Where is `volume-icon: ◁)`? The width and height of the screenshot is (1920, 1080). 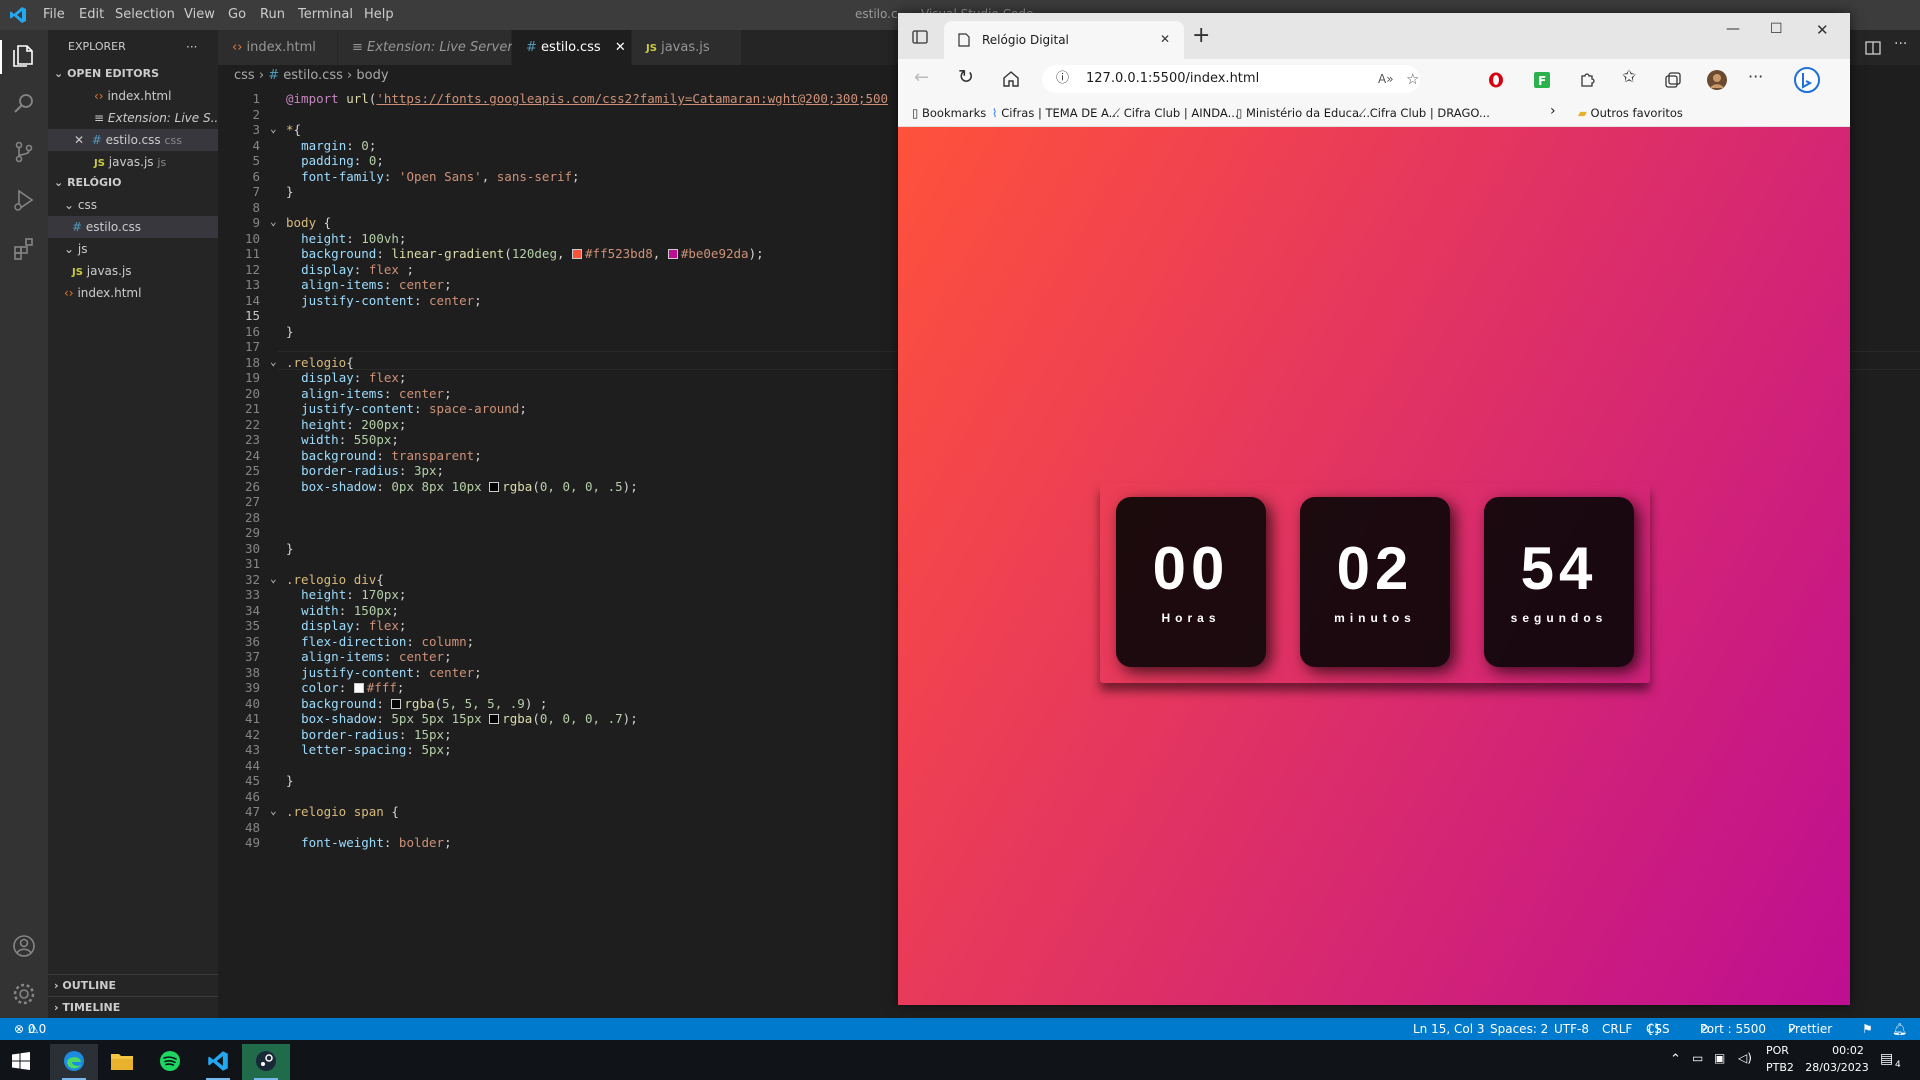 volume-icon: ◁) is located at coordinates (1745, 1058).